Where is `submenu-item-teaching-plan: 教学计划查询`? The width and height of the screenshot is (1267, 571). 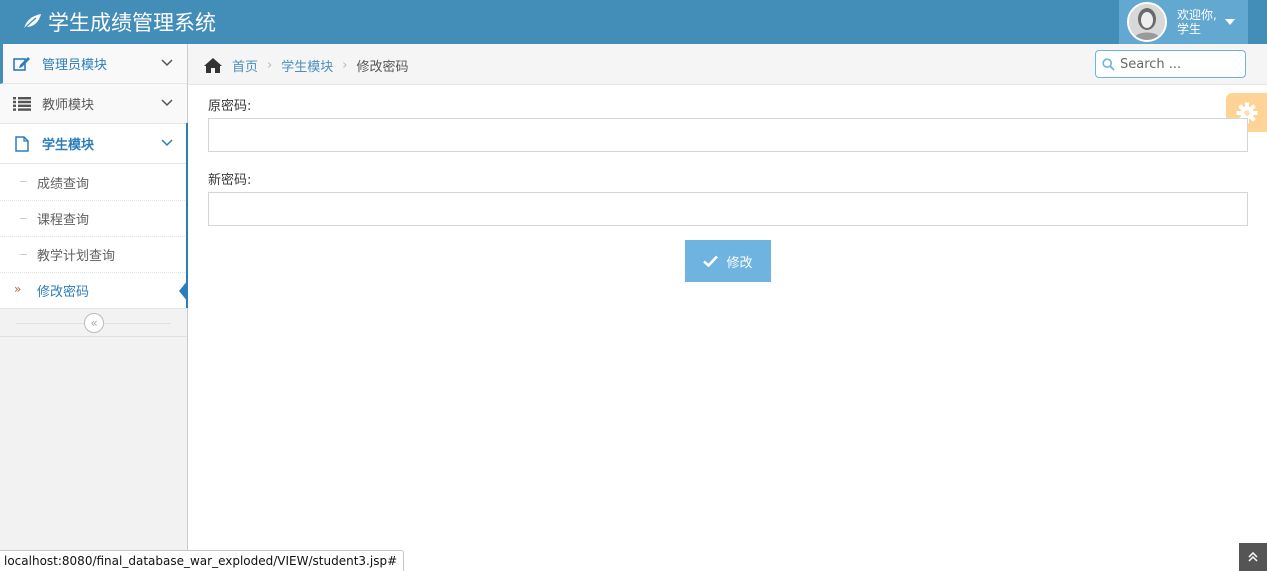 submenu-item-teaching-plan: 教学计划查询 is located at coordinates (93, 254).